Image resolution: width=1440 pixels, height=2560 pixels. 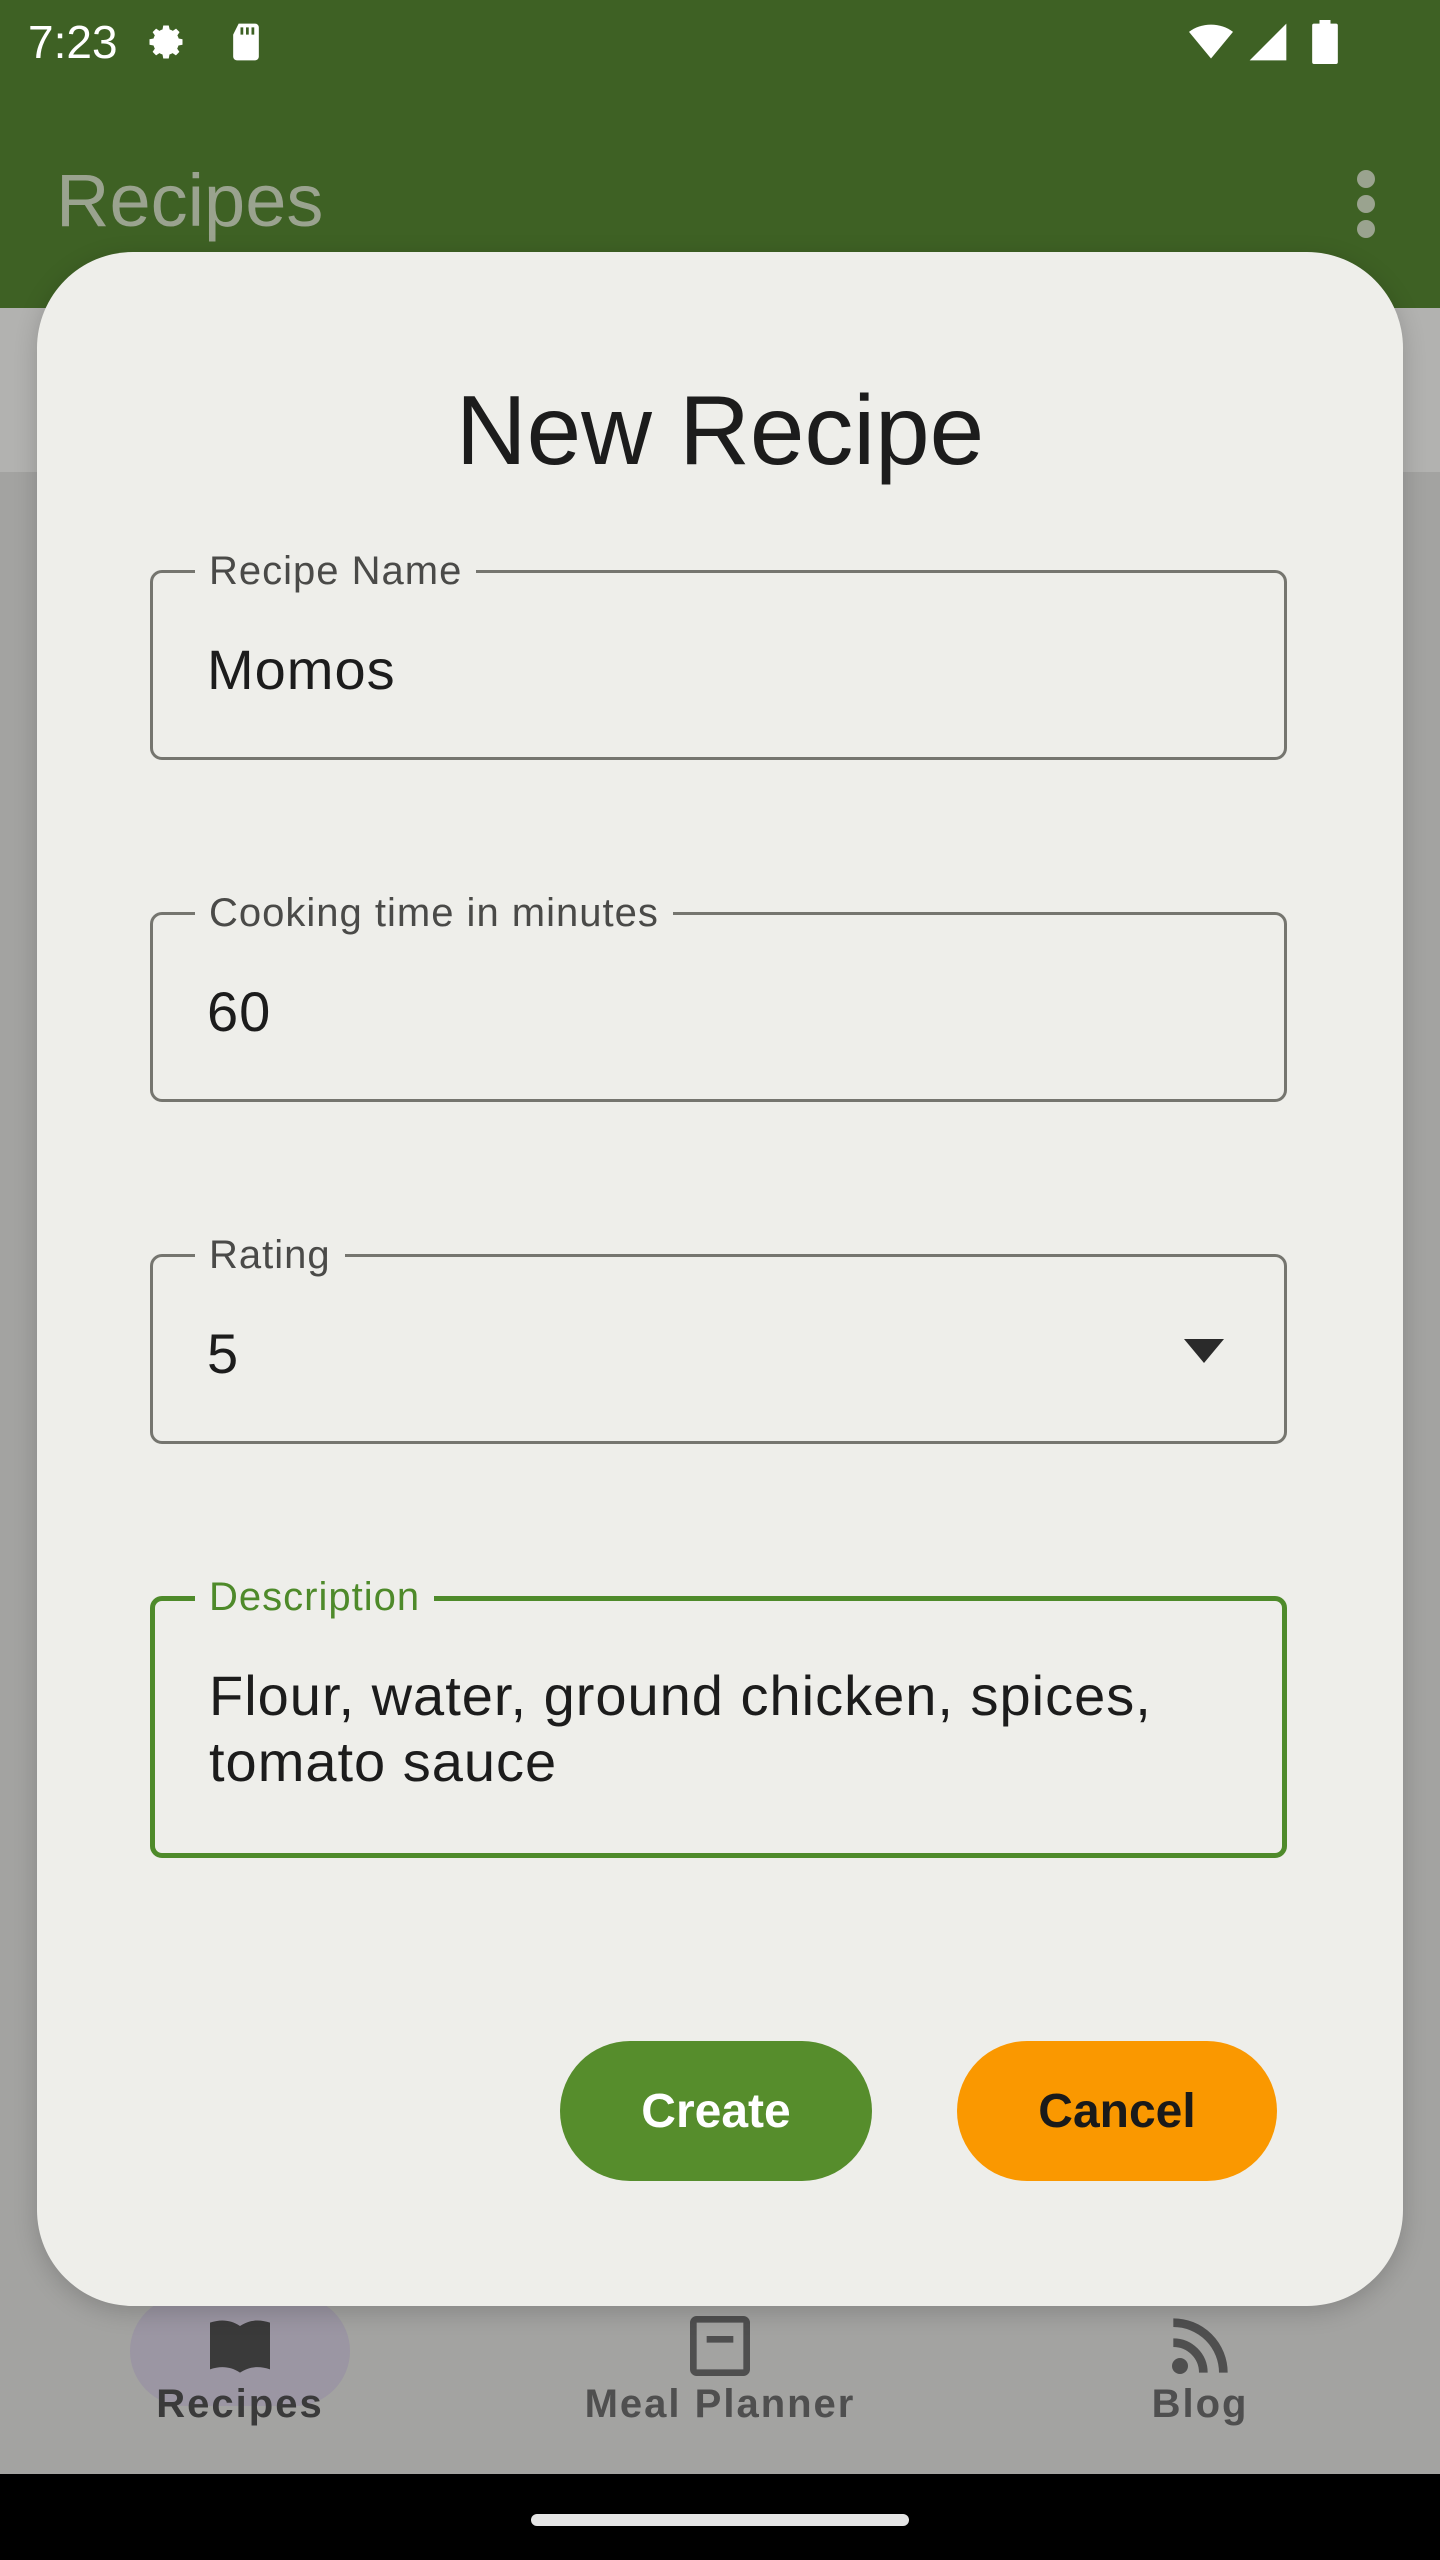 I want to click on system-gesture-bar, so click(x=720, y=2517).